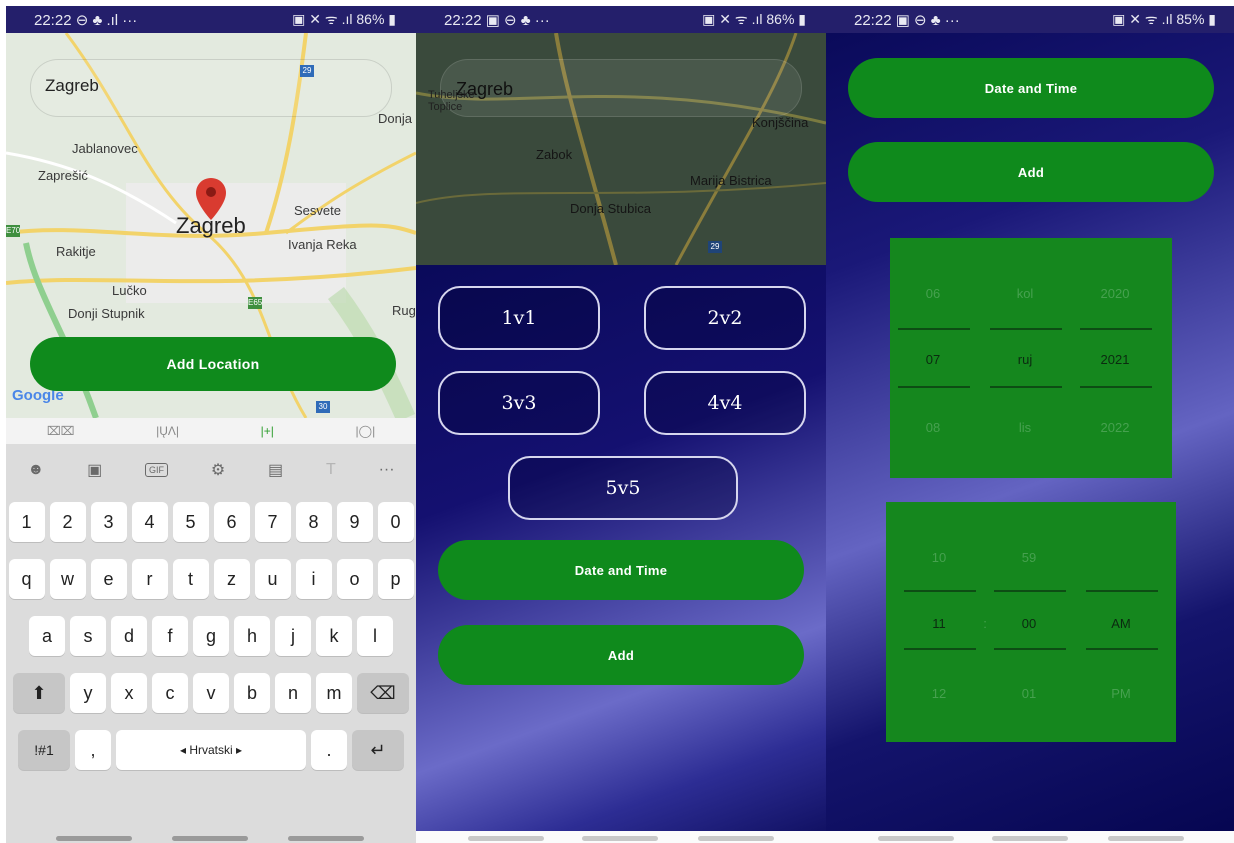  What do you see at coordinates (93, 750) in the screenshot?
I see `comma-key: ,` at bounding box center [93, 750].